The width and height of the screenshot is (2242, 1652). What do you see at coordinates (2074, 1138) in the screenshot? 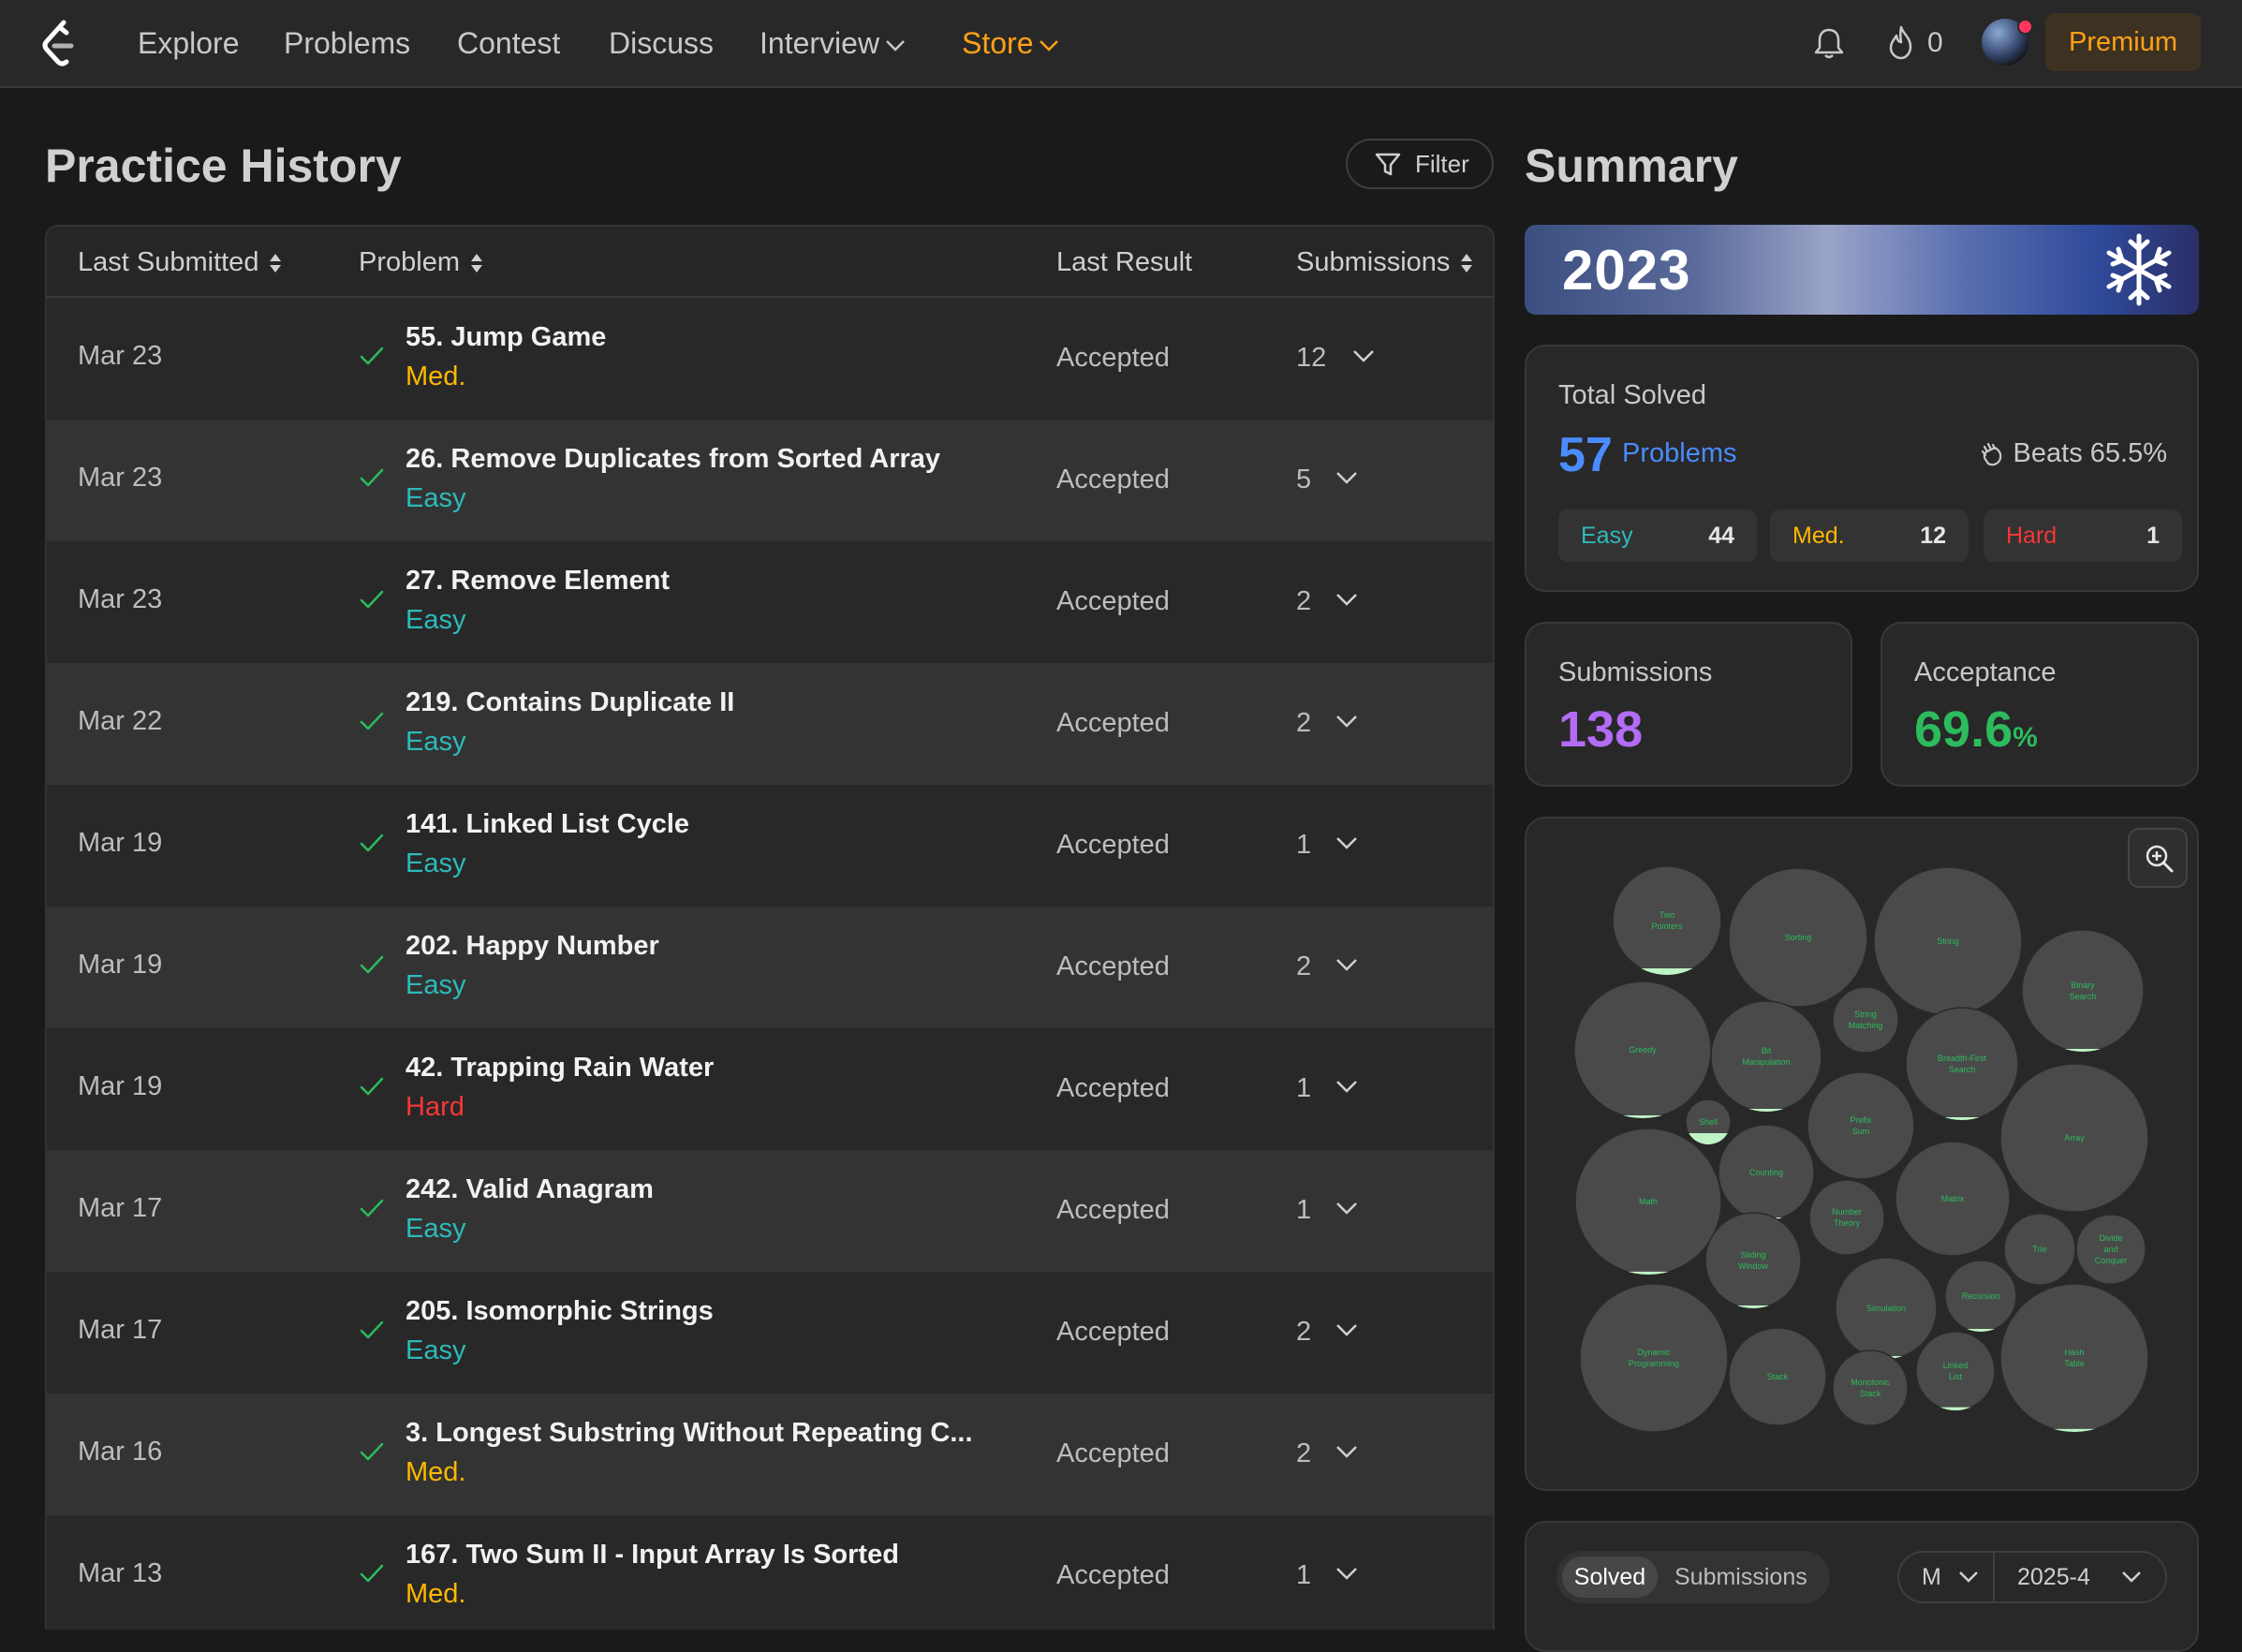
I see `topic-bubble: Array` at bounding box center [2074, 1138].